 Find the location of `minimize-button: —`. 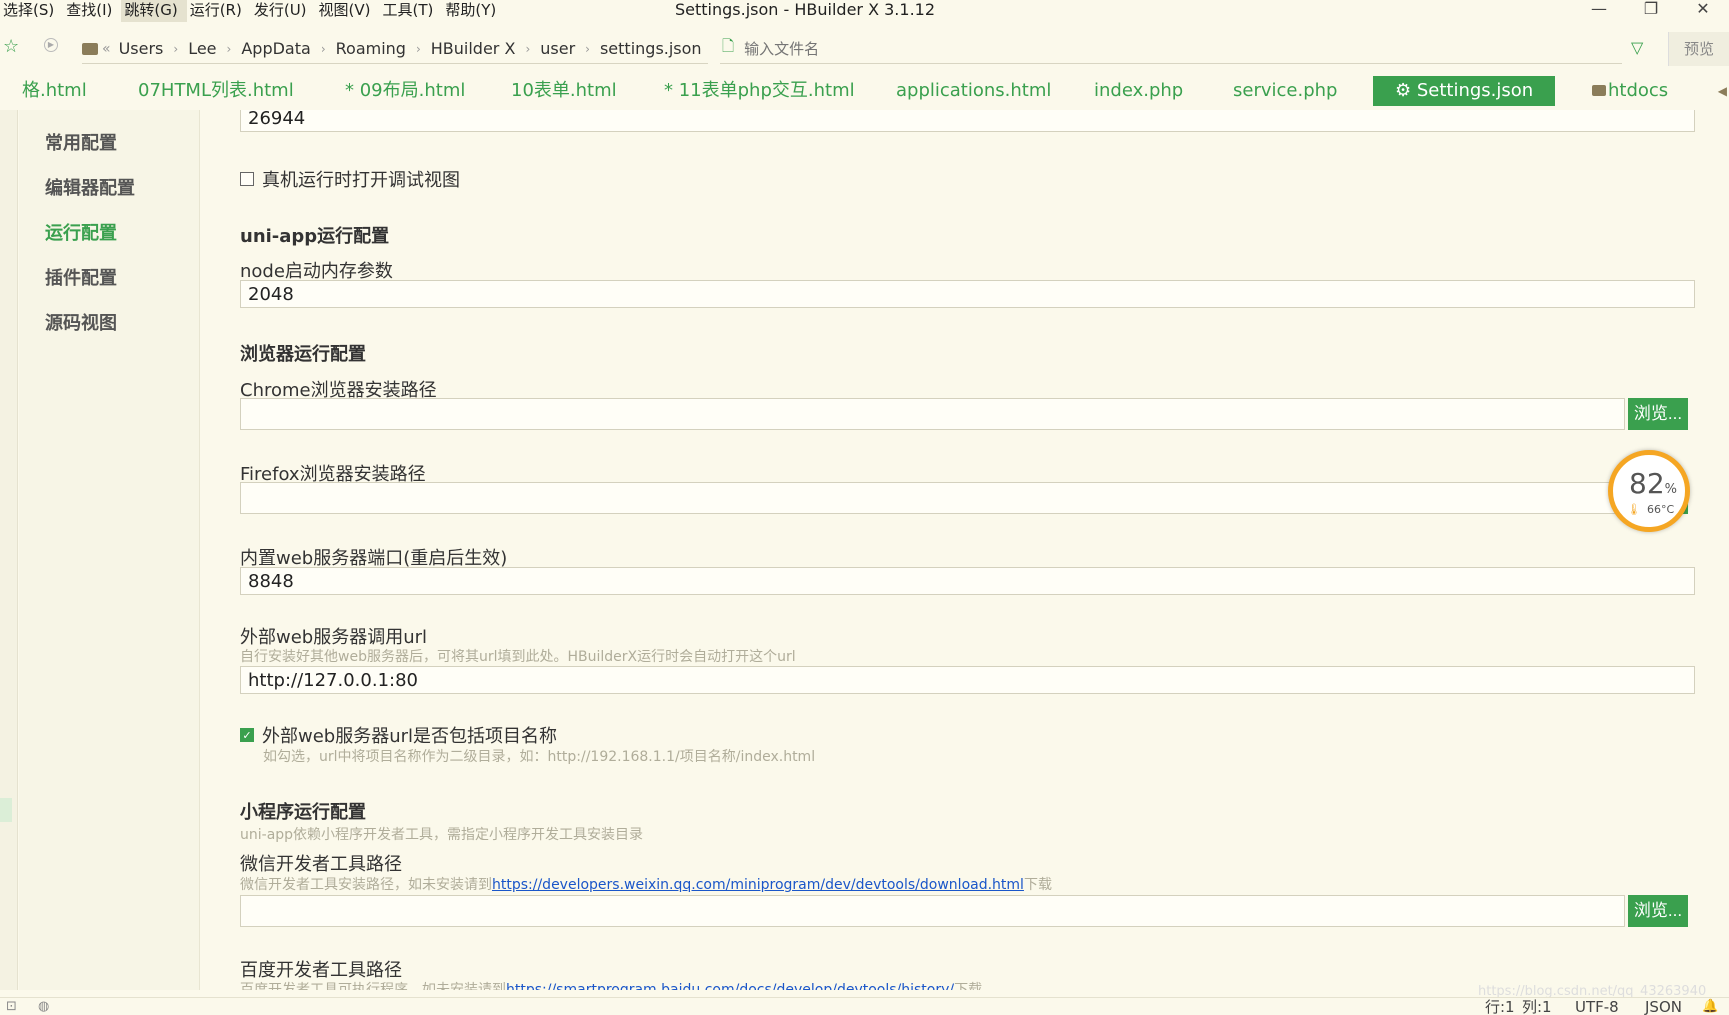

minimize-button: — is located at coordinates (1599, 11).